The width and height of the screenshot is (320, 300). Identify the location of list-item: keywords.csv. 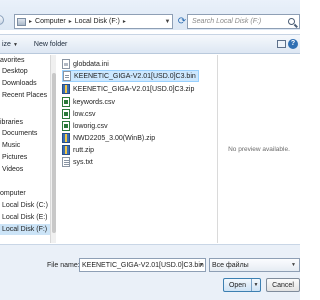
(88, 102).